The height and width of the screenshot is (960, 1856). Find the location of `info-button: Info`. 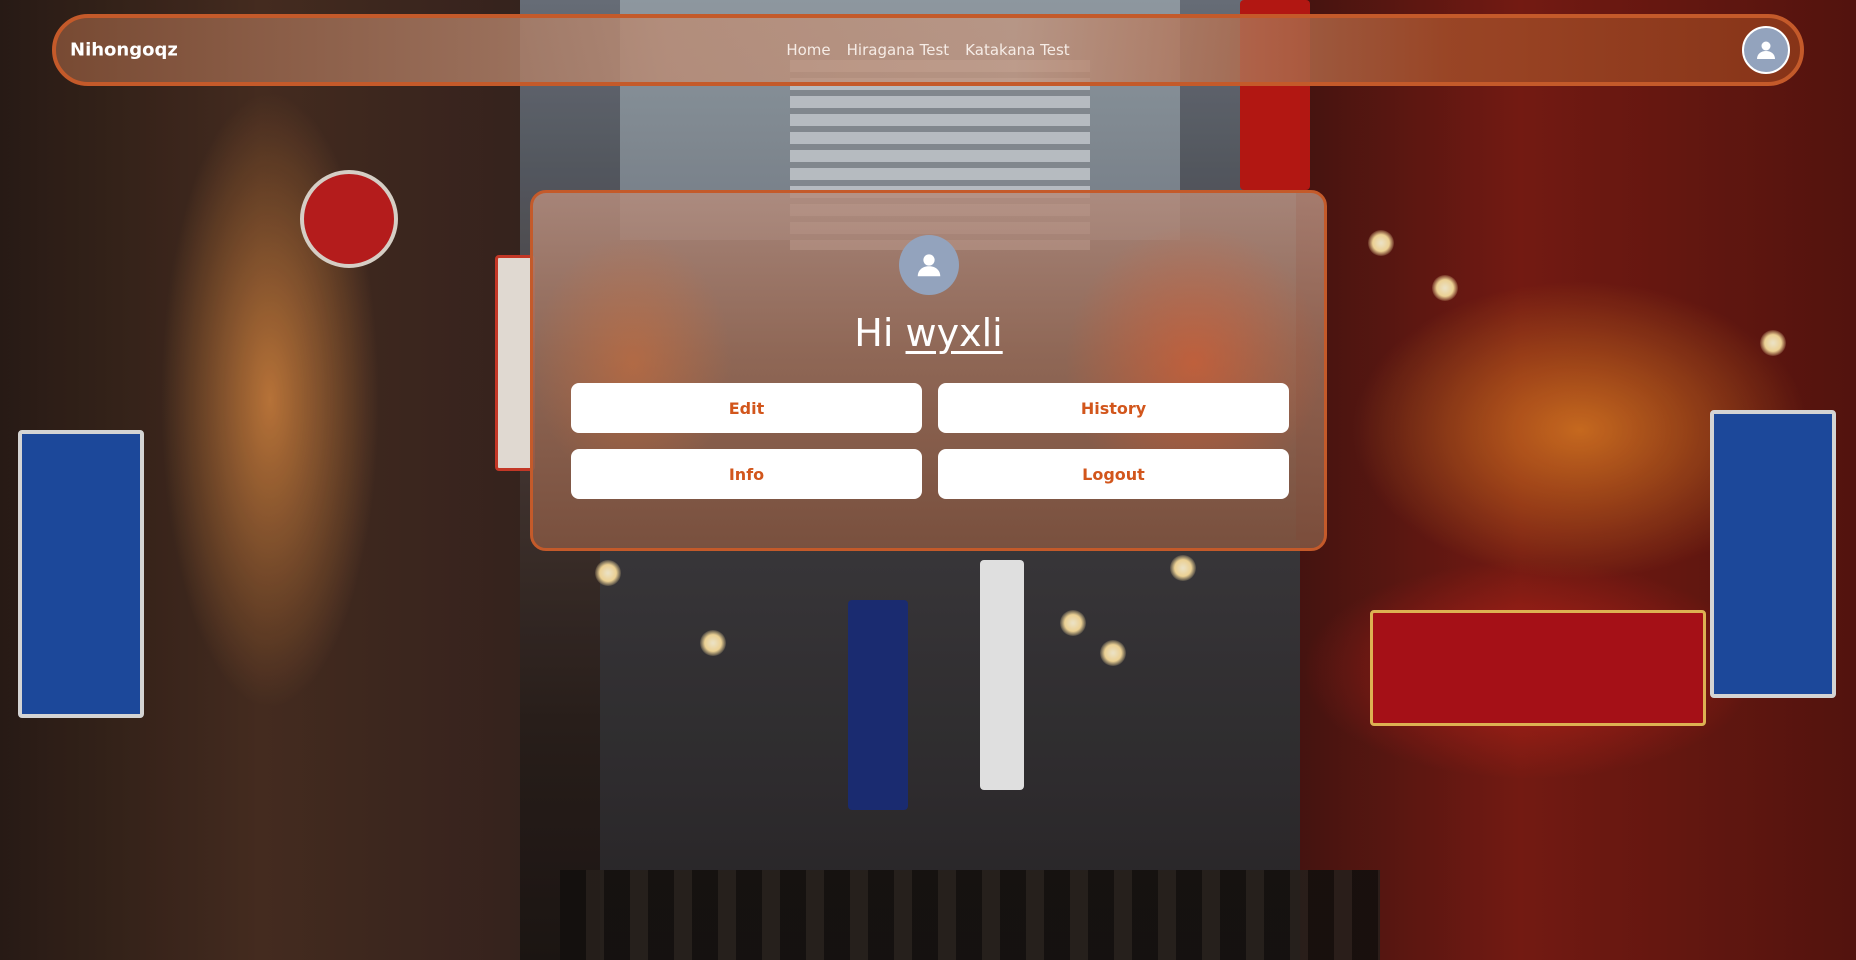

info-button: Info is located at coordinates (746, 474).